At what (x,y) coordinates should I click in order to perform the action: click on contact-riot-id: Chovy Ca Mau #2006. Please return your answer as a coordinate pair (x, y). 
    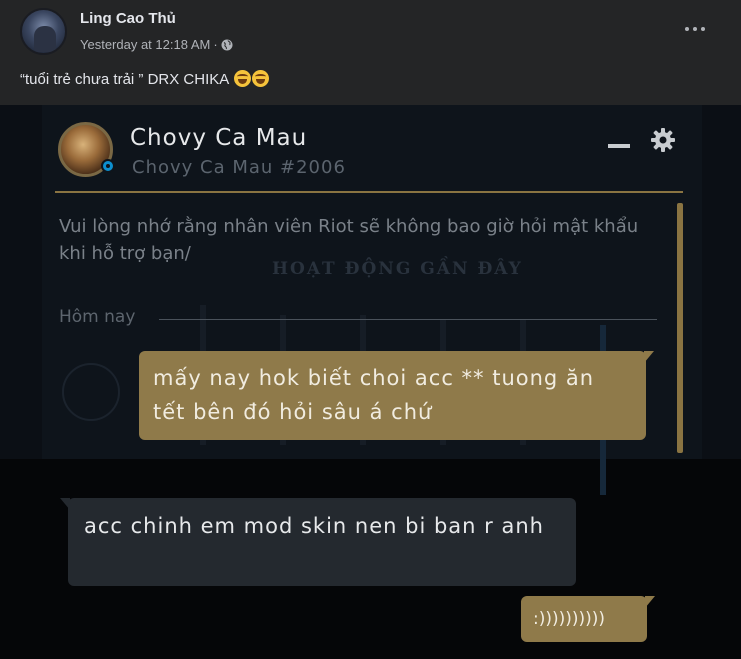
    Looking at the image, I should click on (239, 167).